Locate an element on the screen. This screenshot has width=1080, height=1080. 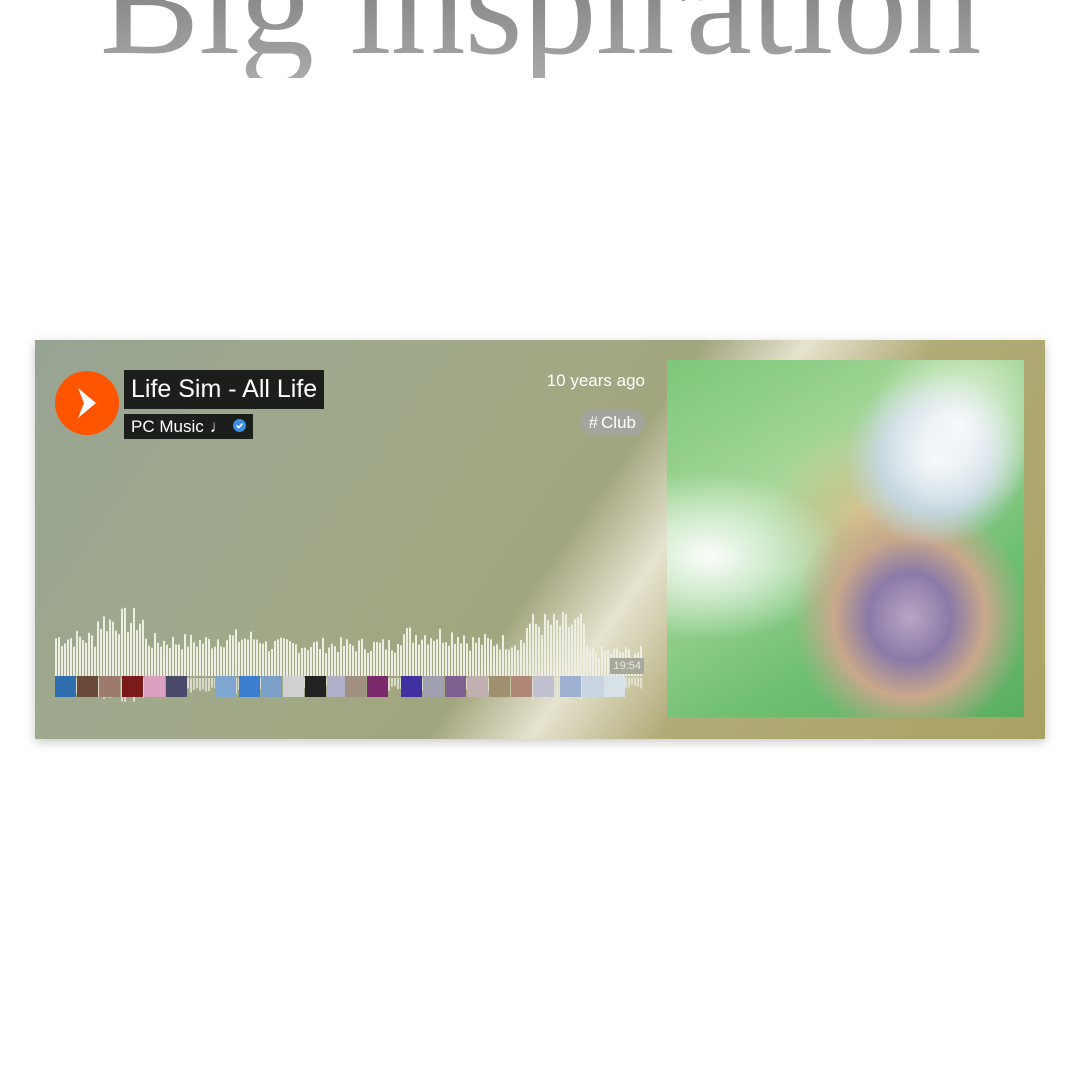
headline: Big inspiration is located at coordinates (540, 39).